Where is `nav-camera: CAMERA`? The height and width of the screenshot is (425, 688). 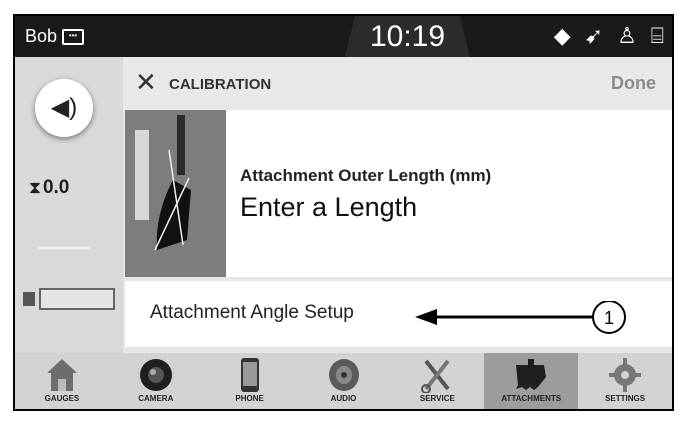 nav-camera: CAMERA is located at coordinates (156, 381).